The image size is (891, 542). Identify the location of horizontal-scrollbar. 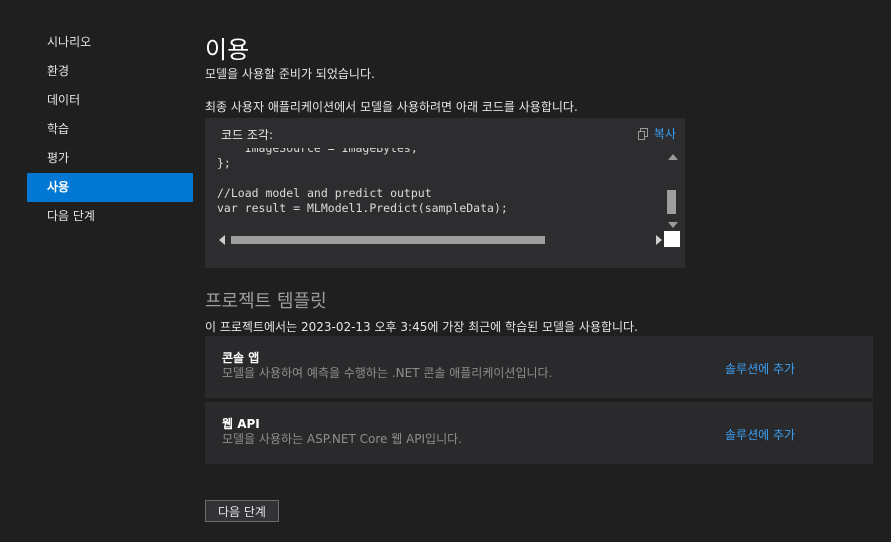
(439, 239).